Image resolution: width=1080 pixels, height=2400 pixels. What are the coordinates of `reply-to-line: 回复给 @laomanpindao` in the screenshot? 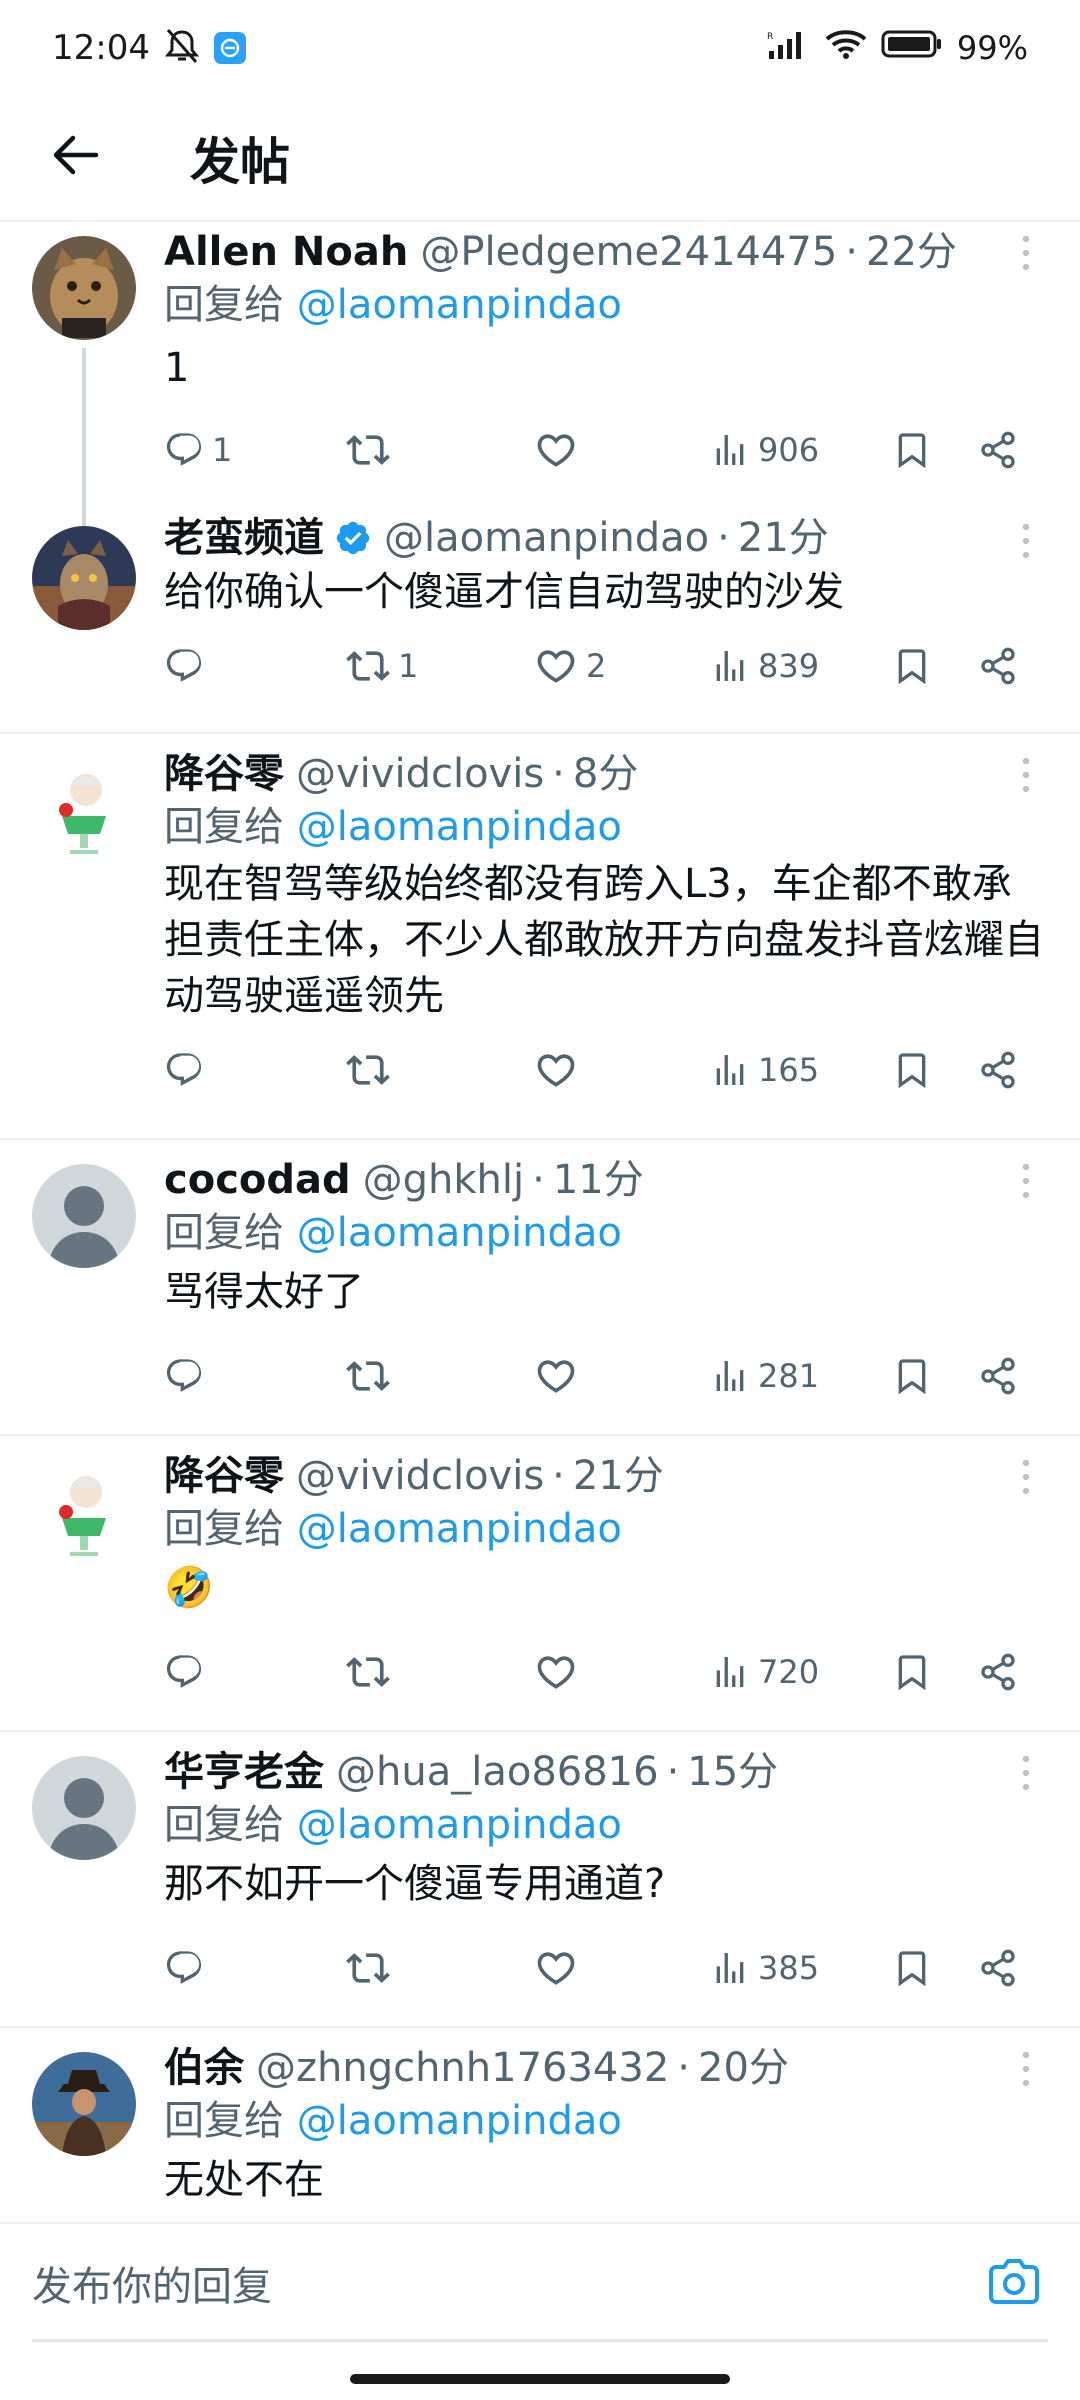 It's located at (607, 305).